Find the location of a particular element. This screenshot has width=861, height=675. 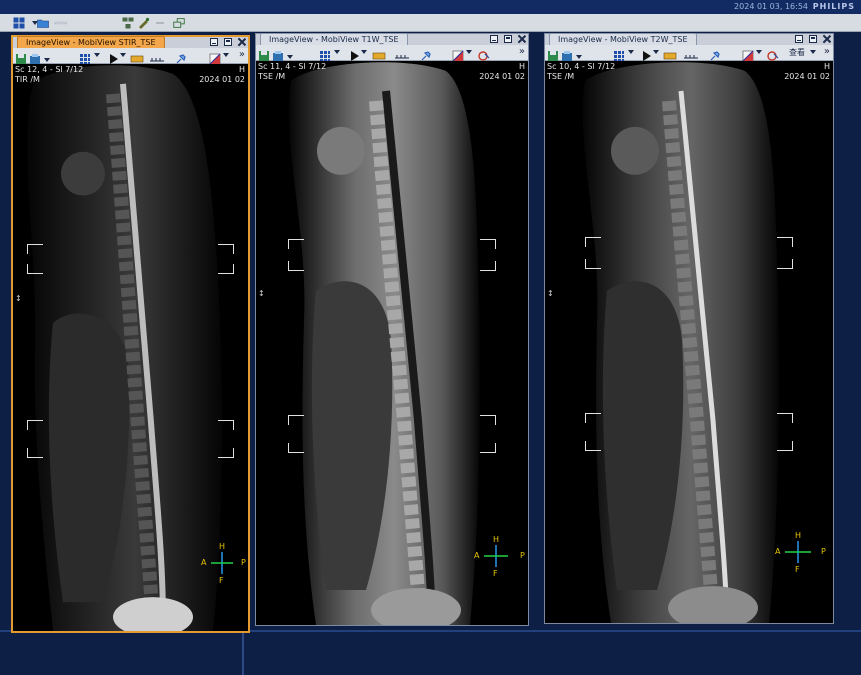

sequence-label: TIR /M is located at coordinates (27, 79).